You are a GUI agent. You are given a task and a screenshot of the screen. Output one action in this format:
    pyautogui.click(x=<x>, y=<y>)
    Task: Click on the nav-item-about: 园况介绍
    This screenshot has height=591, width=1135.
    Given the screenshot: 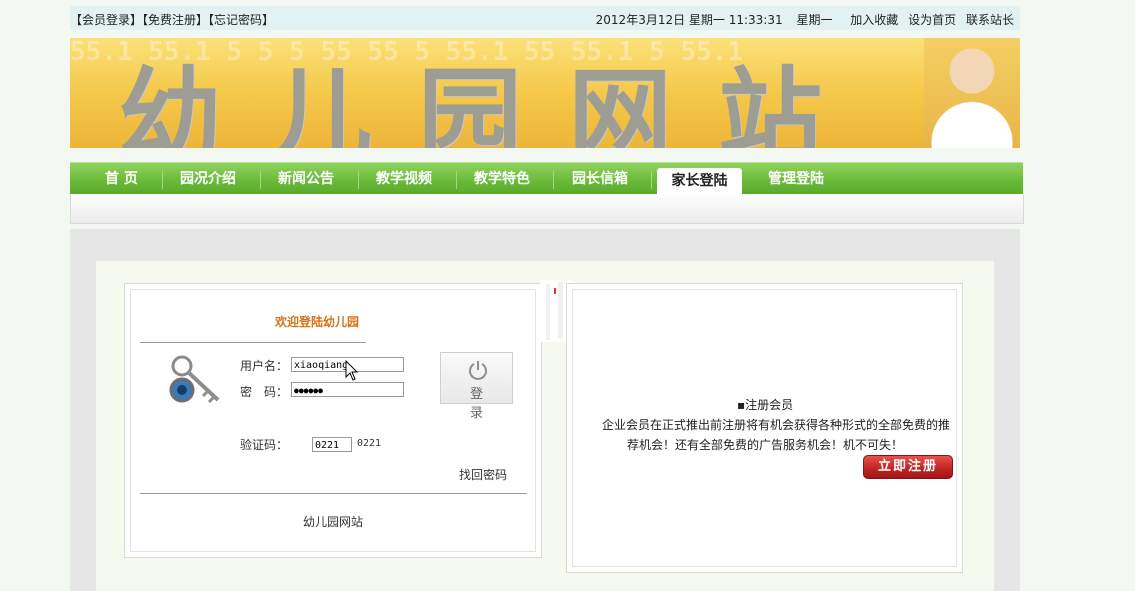 What is the action you would take?
    pyautogui.click(x=208, y=179)
    